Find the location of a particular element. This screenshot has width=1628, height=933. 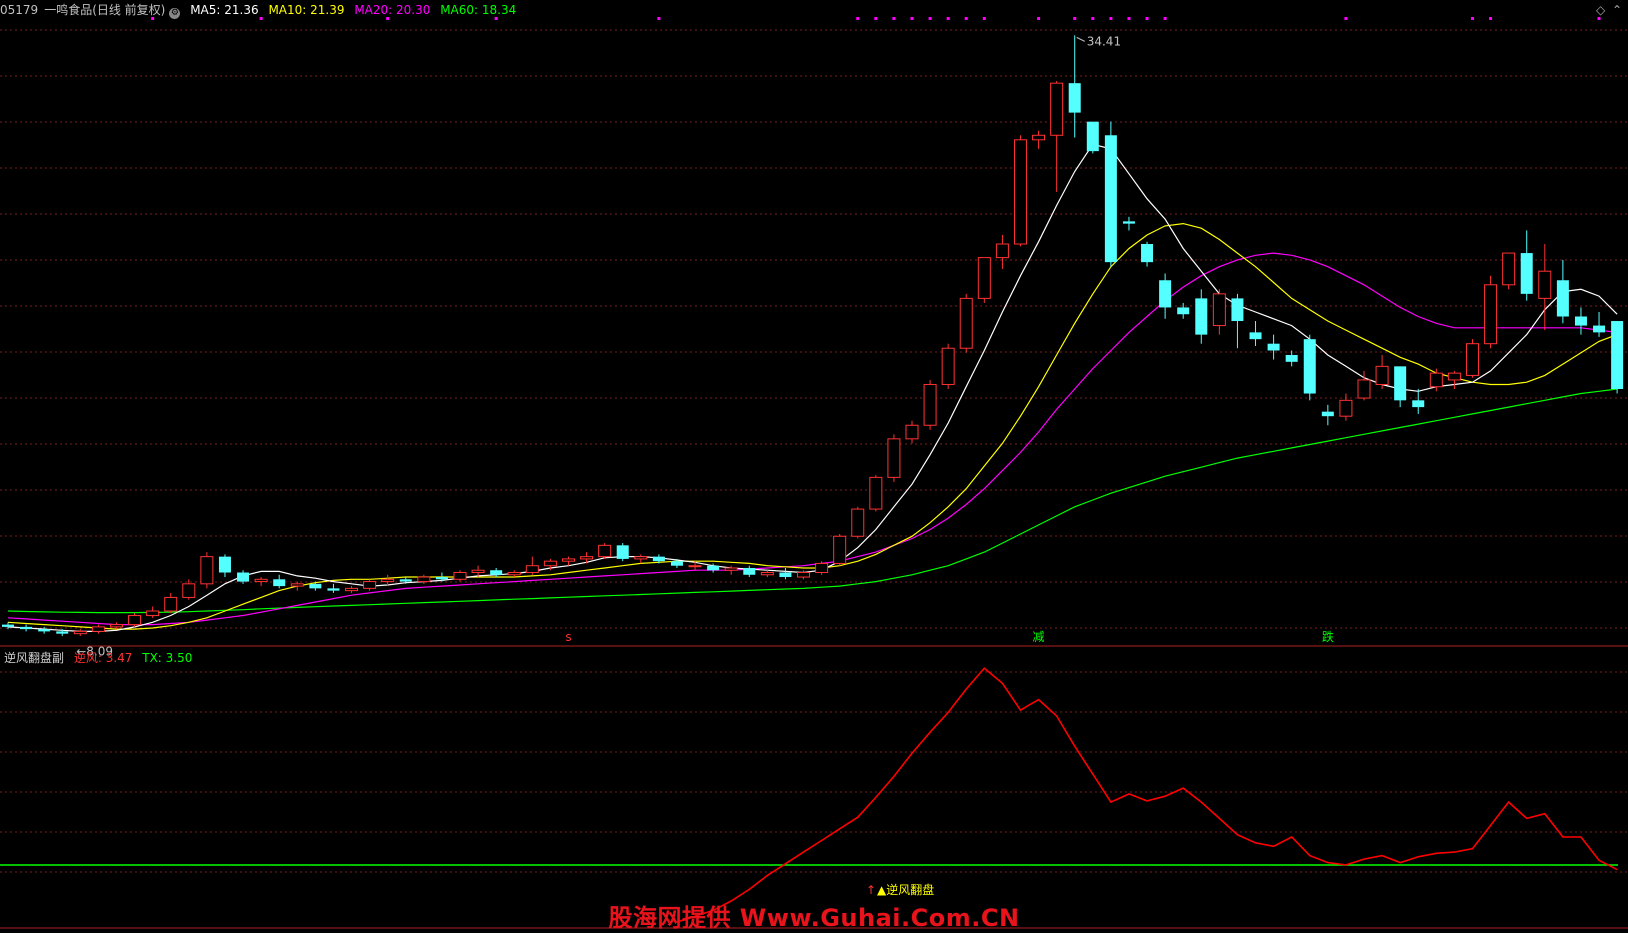

signal-marker: 跌 is located at coordinates (1328, 636).